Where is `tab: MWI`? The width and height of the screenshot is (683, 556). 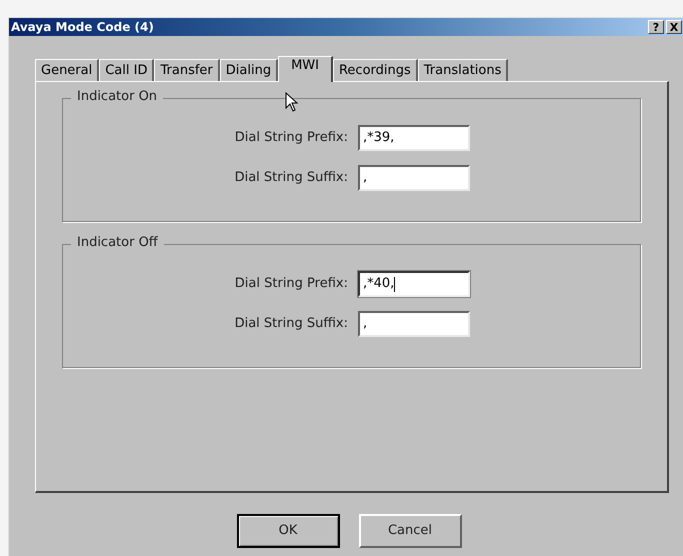 tab: MWI is located at coordinates (305, 69).